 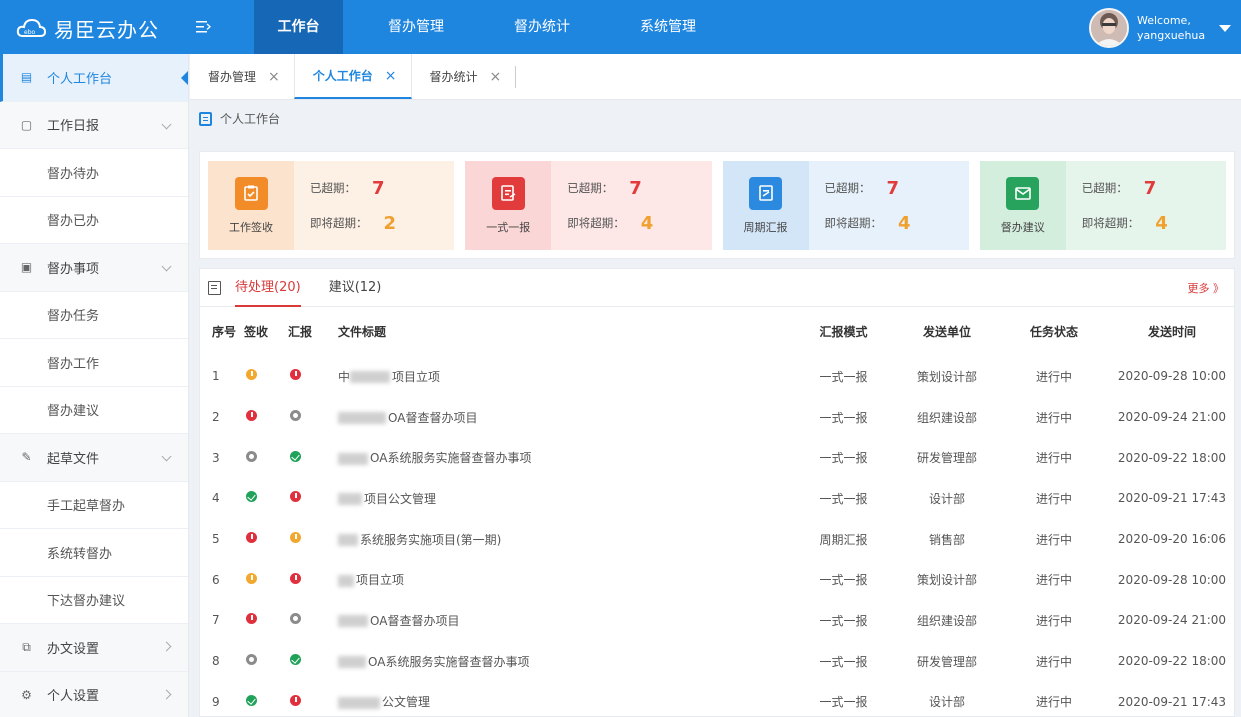 I want to click on file-title: 系统服务实施项目(第一期), so click(x=565, y=539).